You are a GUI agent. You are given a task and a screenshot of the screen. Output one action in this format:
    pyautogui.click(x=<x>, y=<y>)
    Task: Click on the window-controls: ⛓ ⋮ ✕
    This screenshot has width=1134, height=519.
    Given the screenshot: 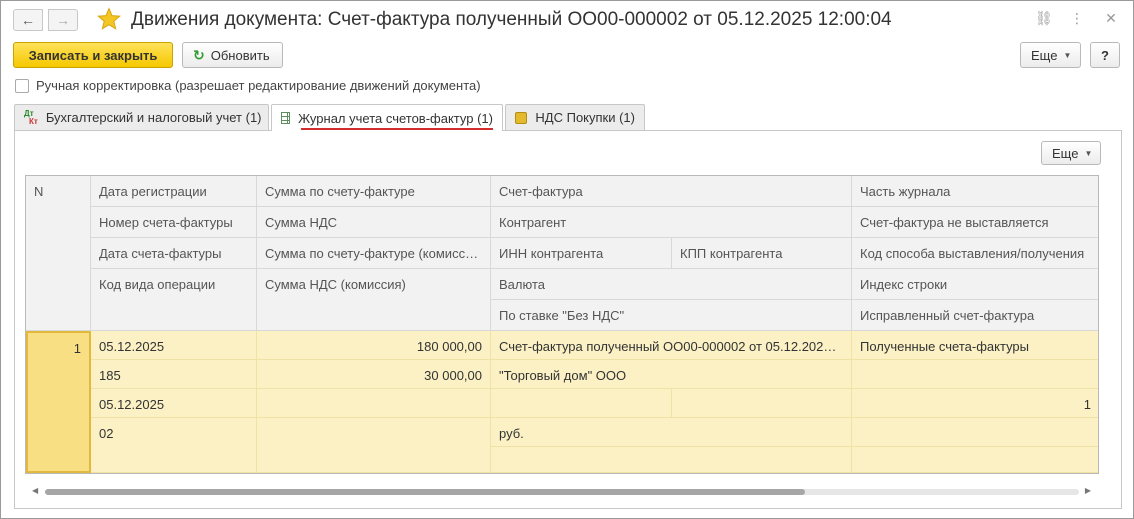 What is the action you would take?
    pyautogui.click(x=1077, y=18)
    